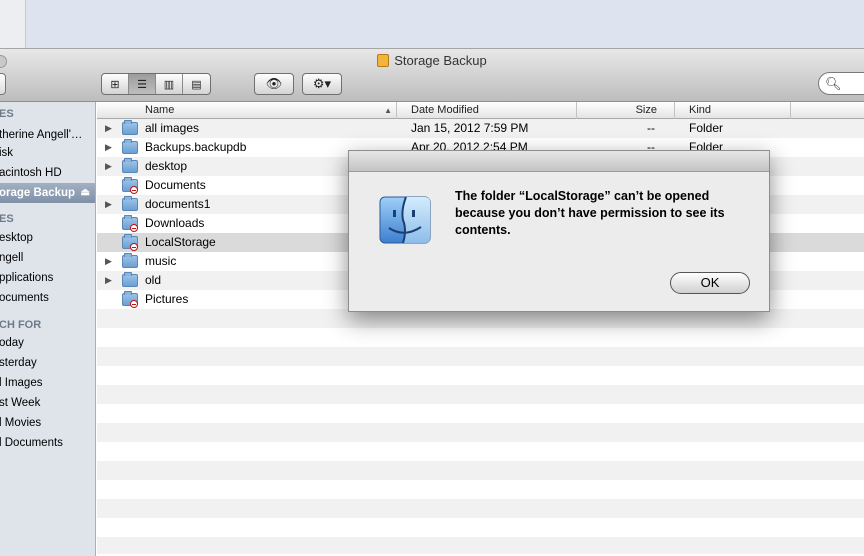  I want to click on list-view-button: ☰, so click(142, 84).